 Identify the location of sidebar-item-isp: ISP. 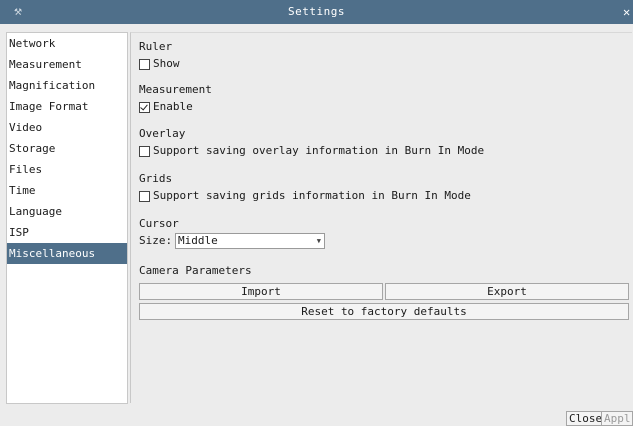
(67, 232).